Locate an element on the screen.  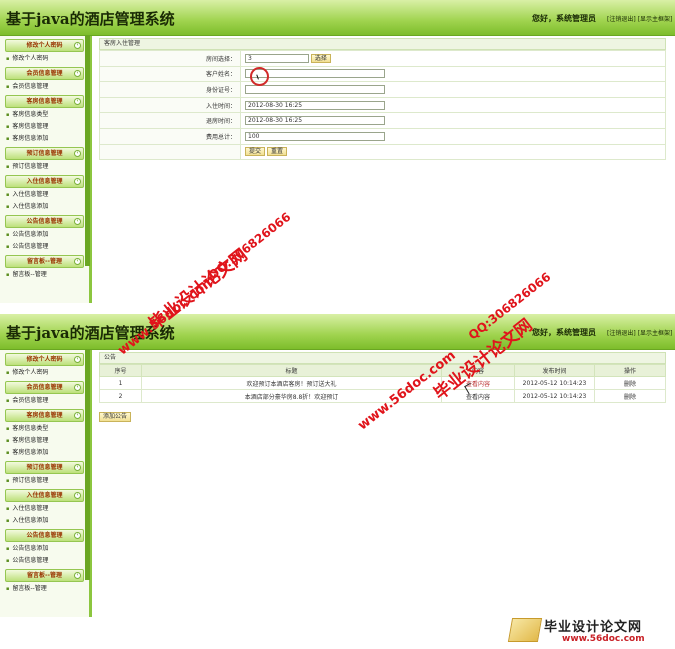
col-header-no: 序号 is located at coordinates (120, 370).